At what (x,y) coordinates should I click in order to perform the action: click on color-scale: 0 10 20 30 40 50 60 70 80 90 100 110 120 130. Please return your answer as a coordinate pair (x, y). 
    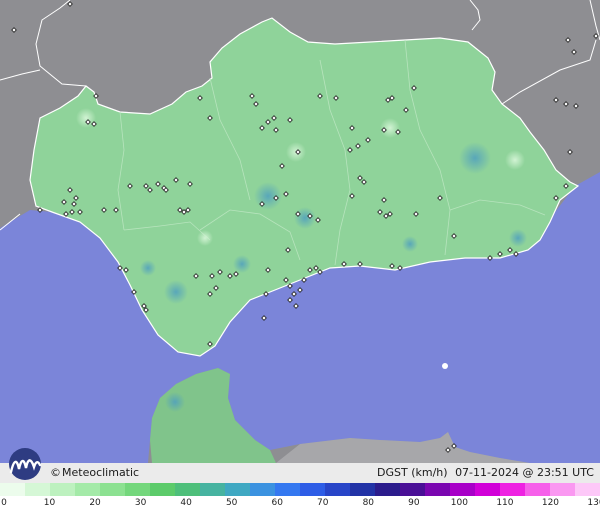
    Looking at the image, I should click on (300, 500).